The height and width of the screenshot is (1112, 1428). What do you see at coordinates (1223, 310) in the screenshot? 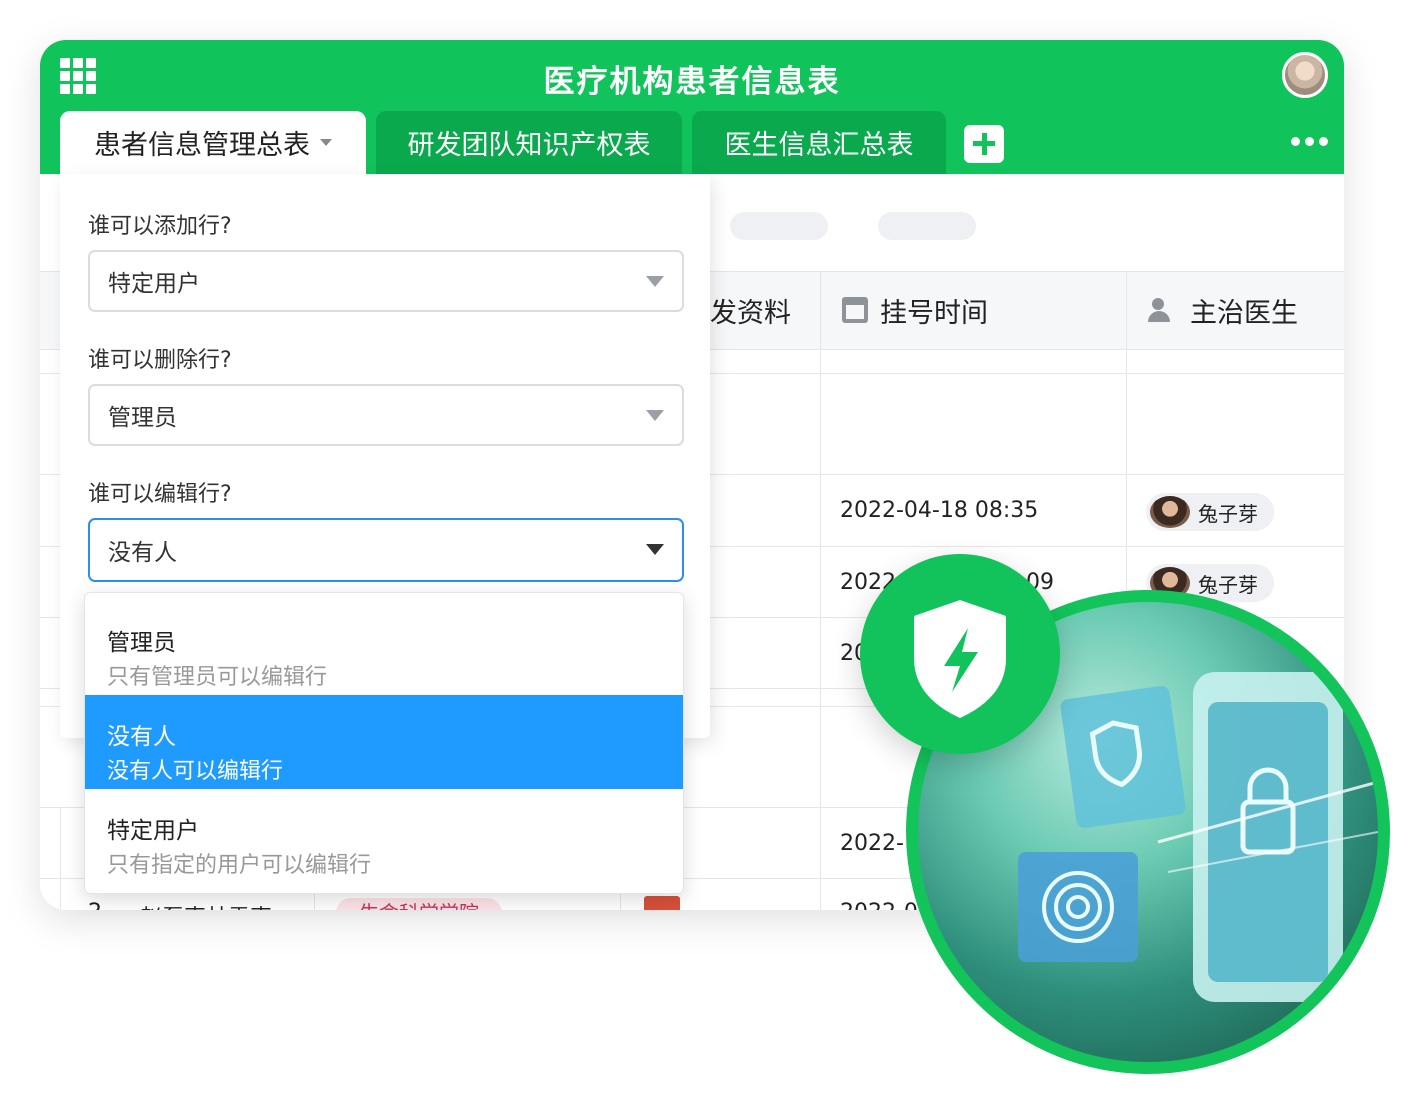
I see `column-attending-doctor: 主治医生` at bounding box center [1223, 310].